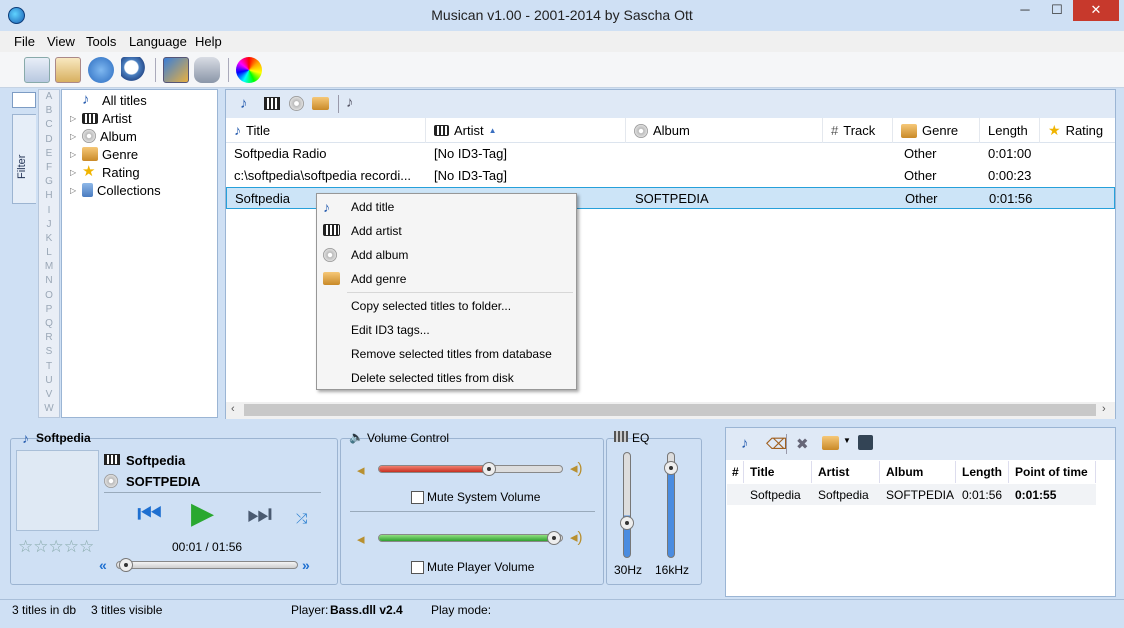 This screenshot has width=1124, height=628. What do you see at coordinates (68, 70) in the screenshot?
I see `search-folder-icon` at bounding box center [68, 70].